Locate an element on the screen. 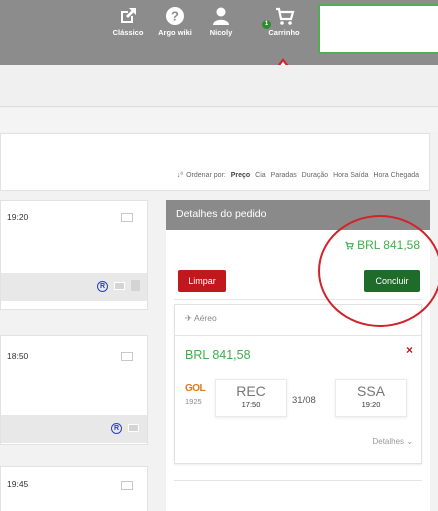 The width and height of the screenshot is (438, 511). user-icon is located at coordinates (221, 16).